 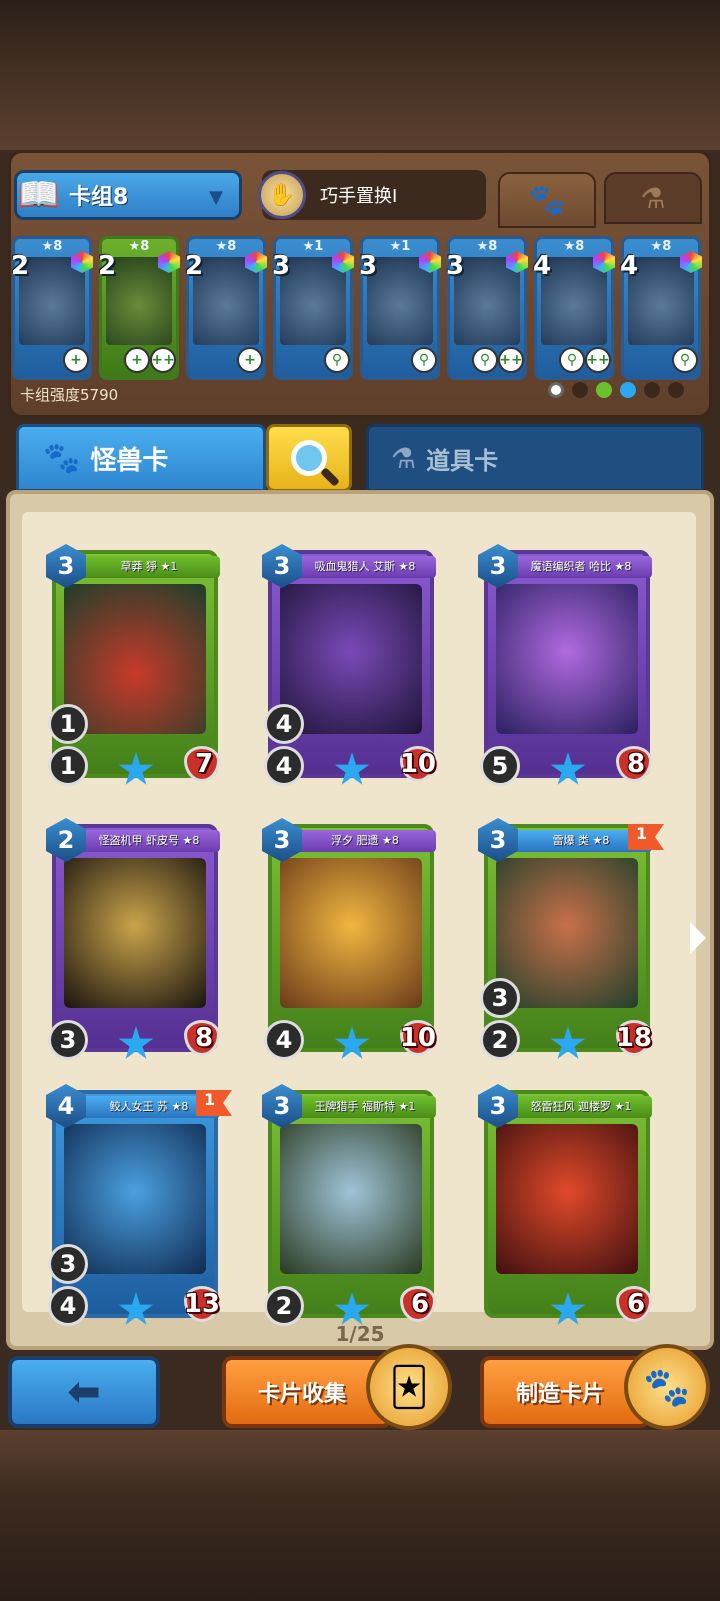 What do you see at coordinates (574, 308) in the screenshot?
I see `deck-card: ★8 4 ⚲ ++` at bounding box center [574, 308].